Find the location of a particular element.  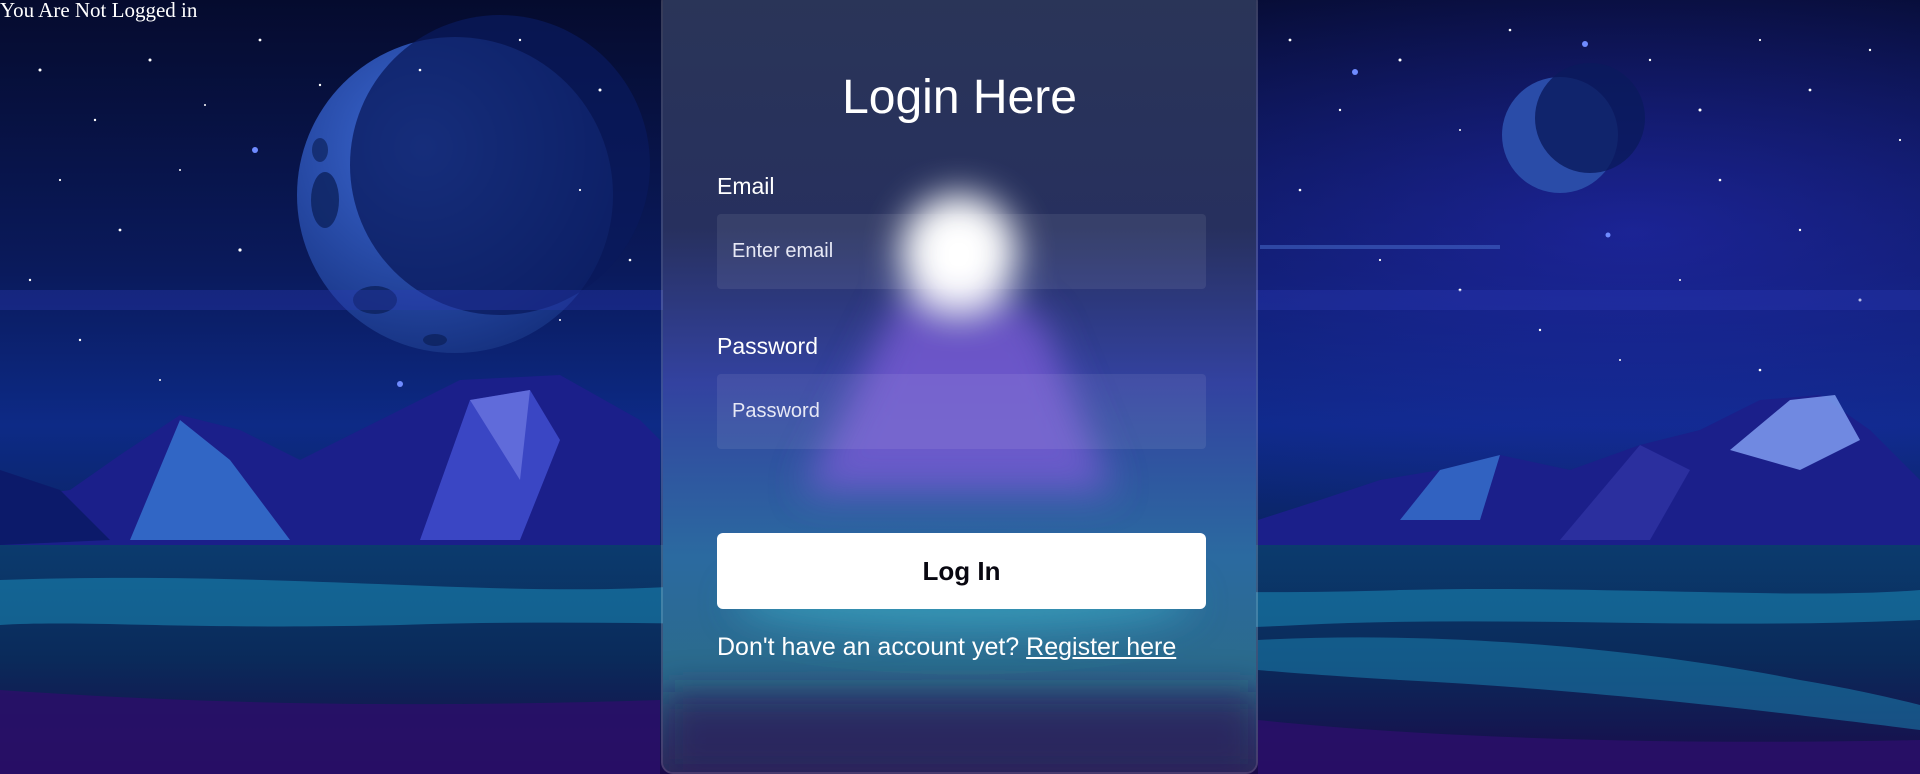

register-prompt: Don't have an account yet? Register here is located at coordinates (946, 647).